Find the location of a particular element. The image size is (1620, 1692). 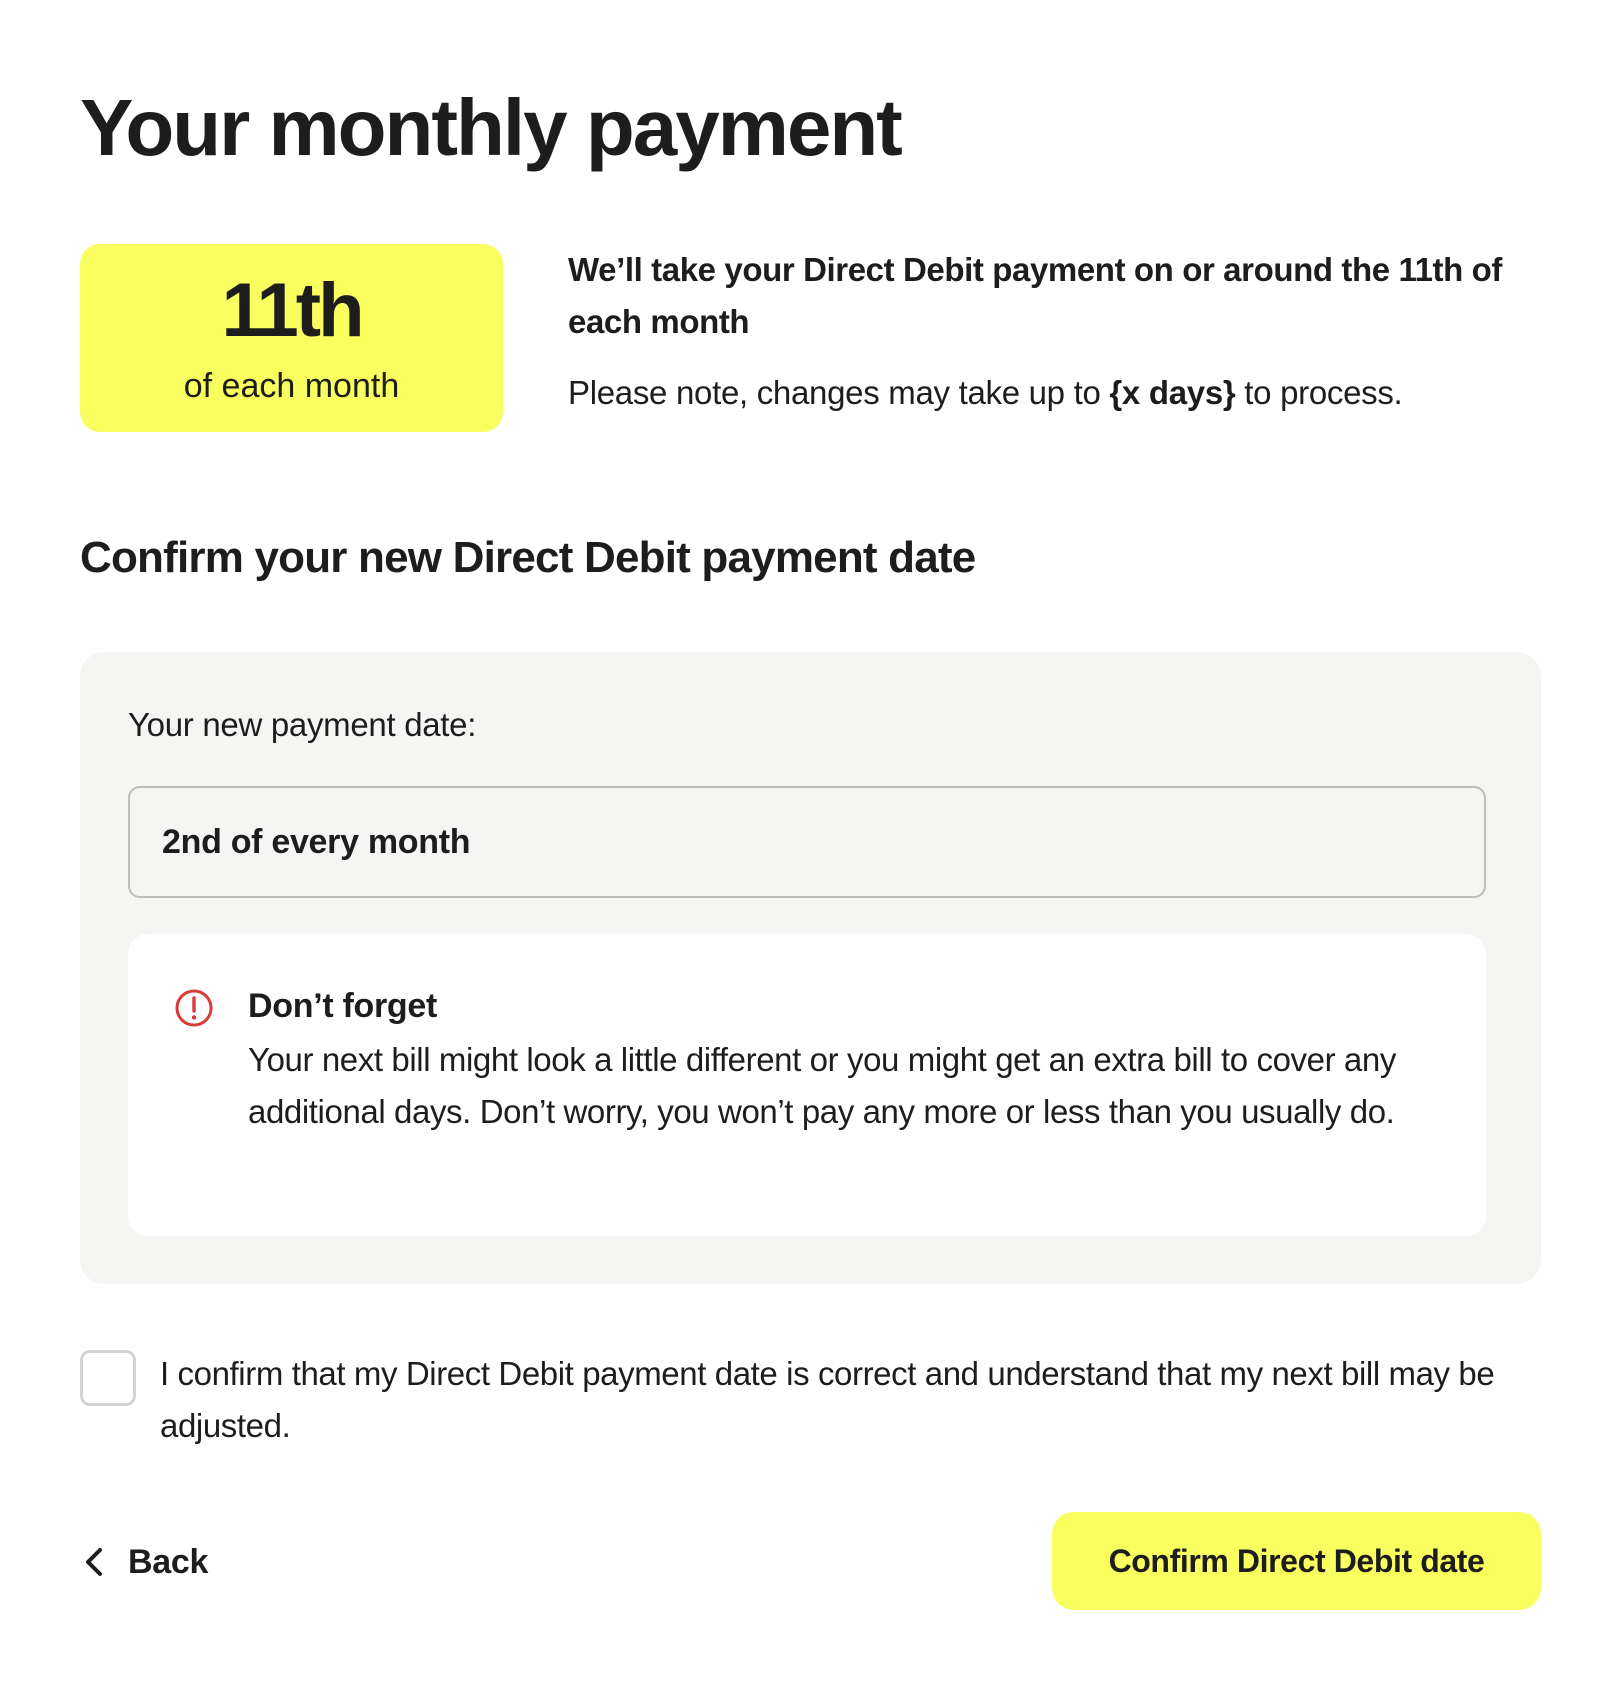

current-payment-day: 11th is located at coordinates (292, 310).